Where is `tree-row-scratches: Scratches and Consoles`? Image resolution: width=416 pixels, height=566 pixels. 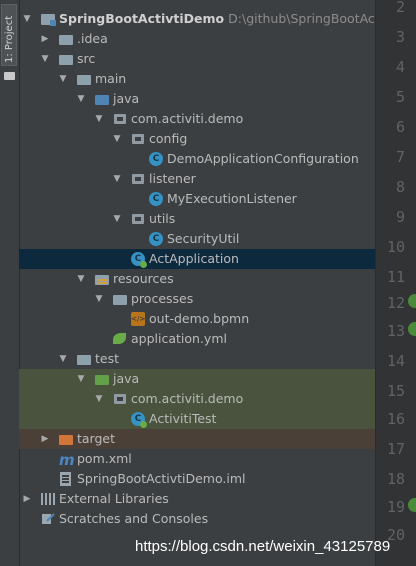 tree-row-scratches: Scratches and Consoles is located at coordinates (197, 519).